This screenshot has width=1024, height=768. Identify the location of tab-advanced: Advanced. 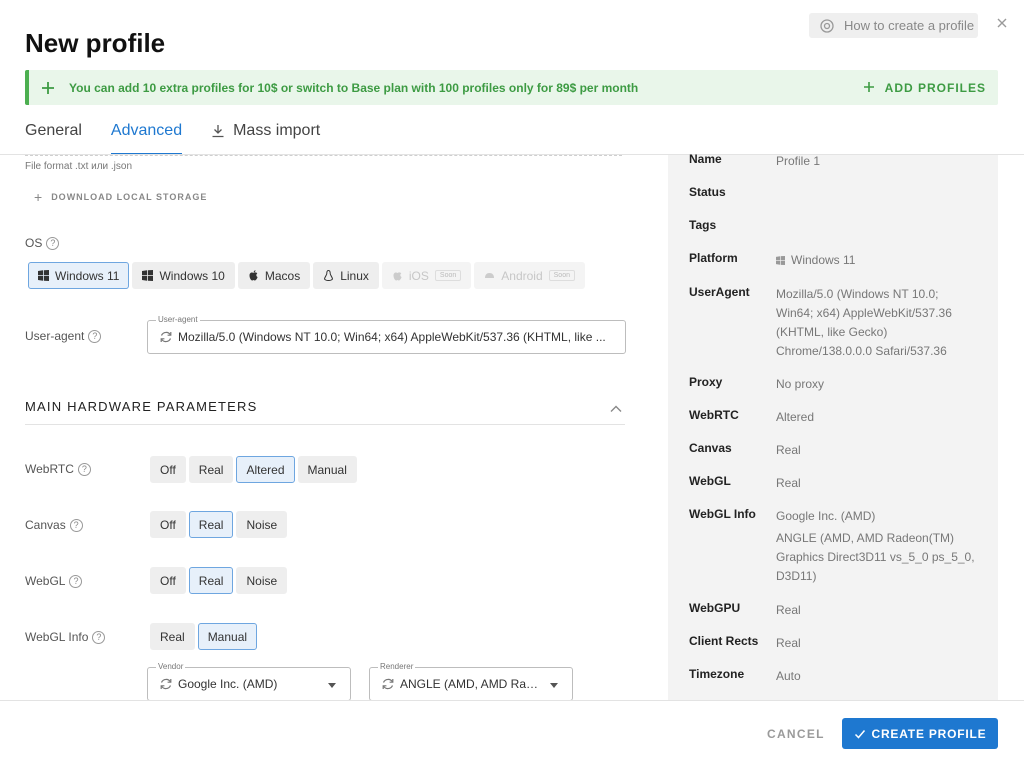
(146, 136).